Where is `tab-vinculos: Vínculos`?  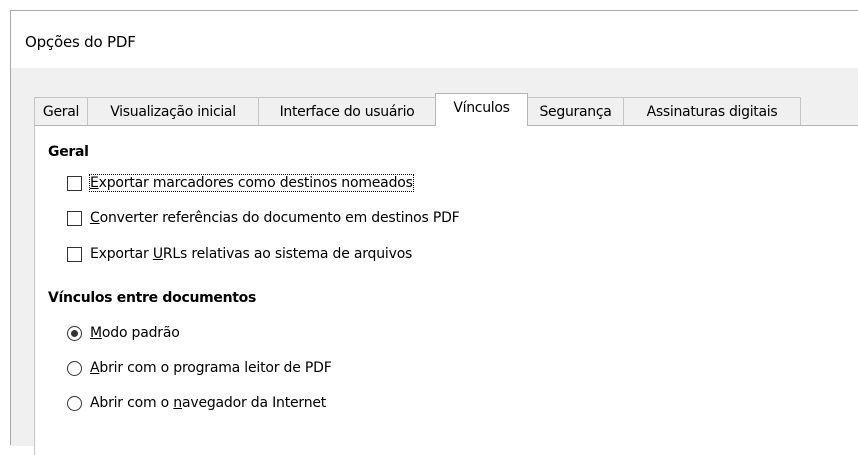 tab-vinculos: Vínculos is located at coordinates (481, 109).